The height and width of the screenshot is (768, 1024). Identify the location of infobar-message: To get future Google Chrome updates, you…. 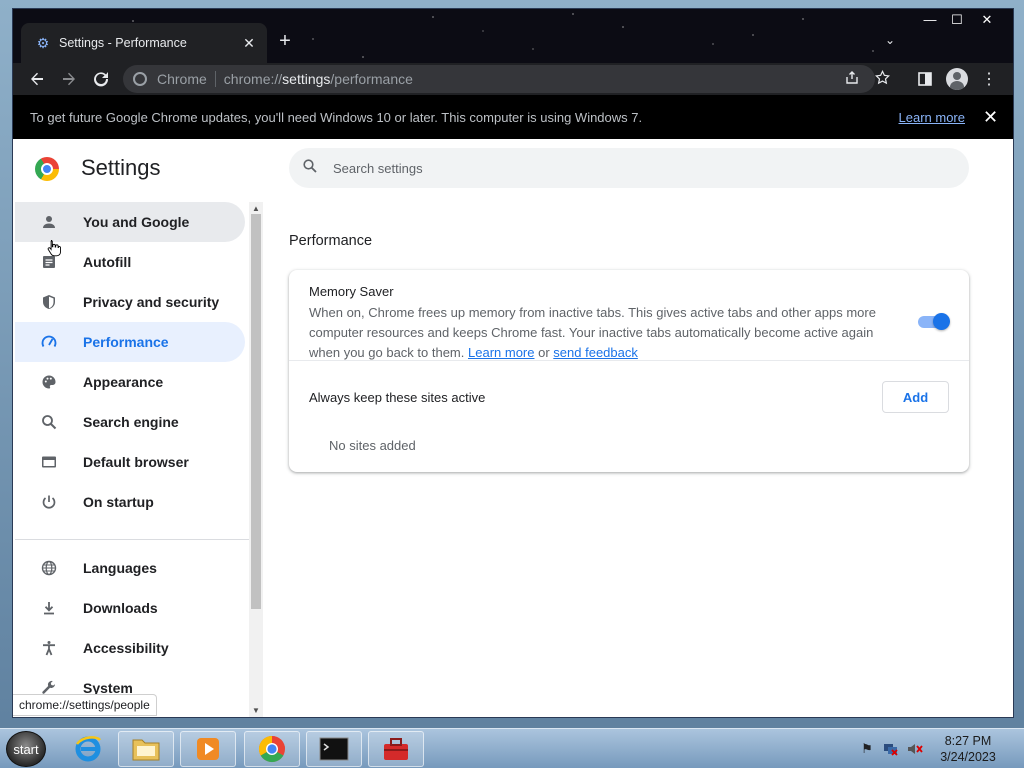
(336, 117).